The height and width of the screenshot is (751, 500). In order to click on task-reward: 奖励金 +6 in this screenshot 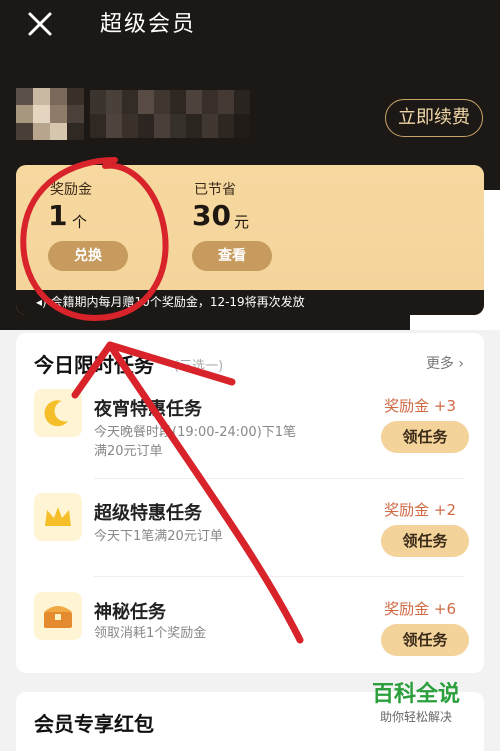, I will do `click(420, 609)`.